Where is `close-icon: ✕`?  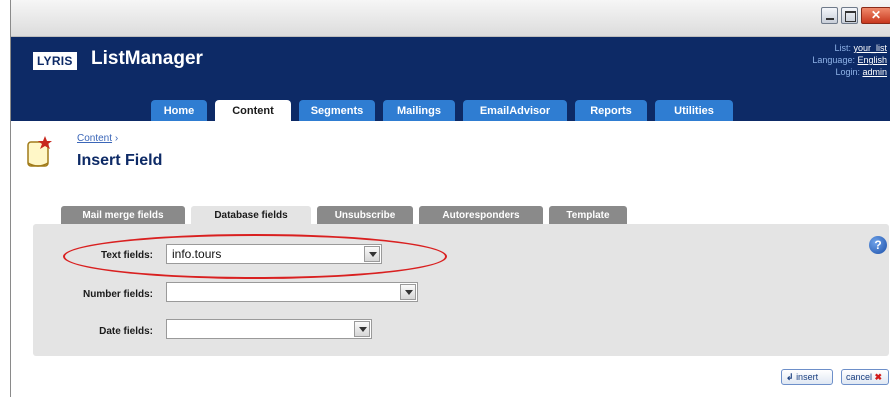
close-icon: ✕ is located at coordinates (876, 15).